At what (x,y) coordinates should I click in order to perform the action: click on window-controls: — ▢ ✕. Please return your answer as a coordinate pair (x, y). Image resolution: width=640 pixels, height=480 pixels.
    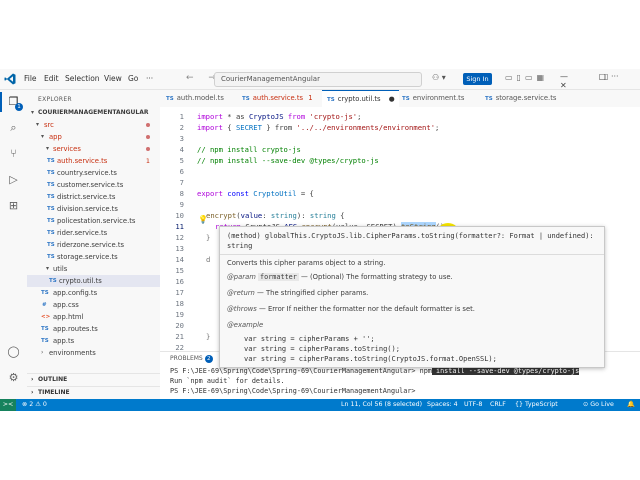
    Looking at the image, I should click on (600, 81).